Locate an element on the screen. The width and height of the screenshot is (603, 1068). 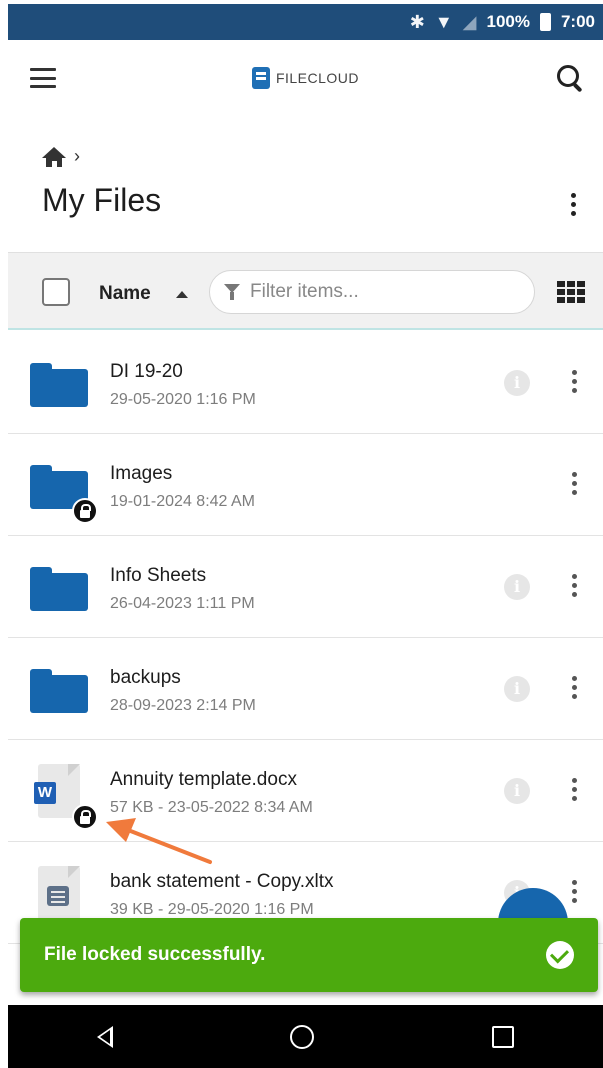
toast-notification: File locked successfully. is located at coordinates (309, 955).